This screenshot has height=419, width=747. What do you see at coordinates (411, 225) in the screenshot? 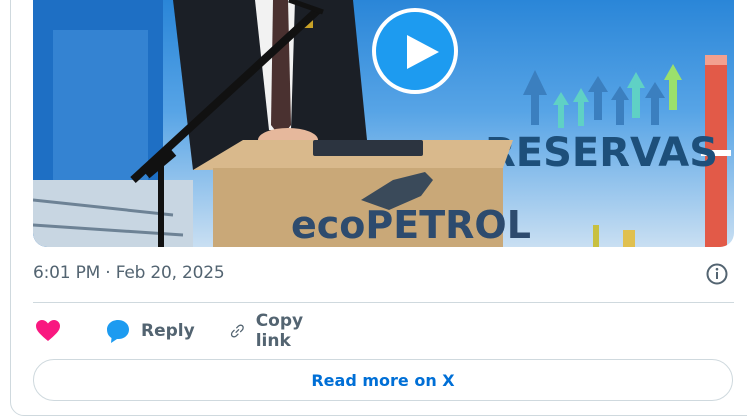
I see `podium-logo-text: ecoPETROL` at bounding box center [411, 225].